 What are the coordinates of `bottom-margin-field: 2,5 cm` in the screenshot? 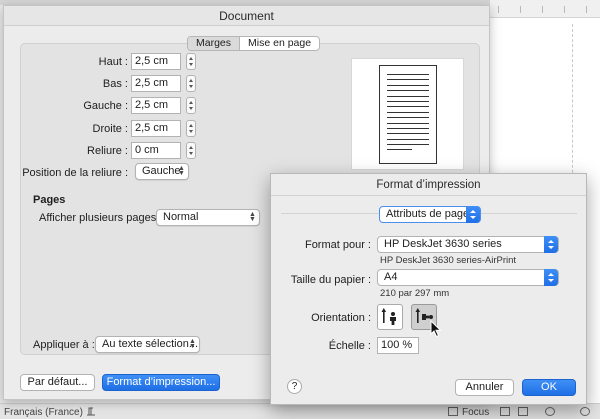 It's located at (156, 83).